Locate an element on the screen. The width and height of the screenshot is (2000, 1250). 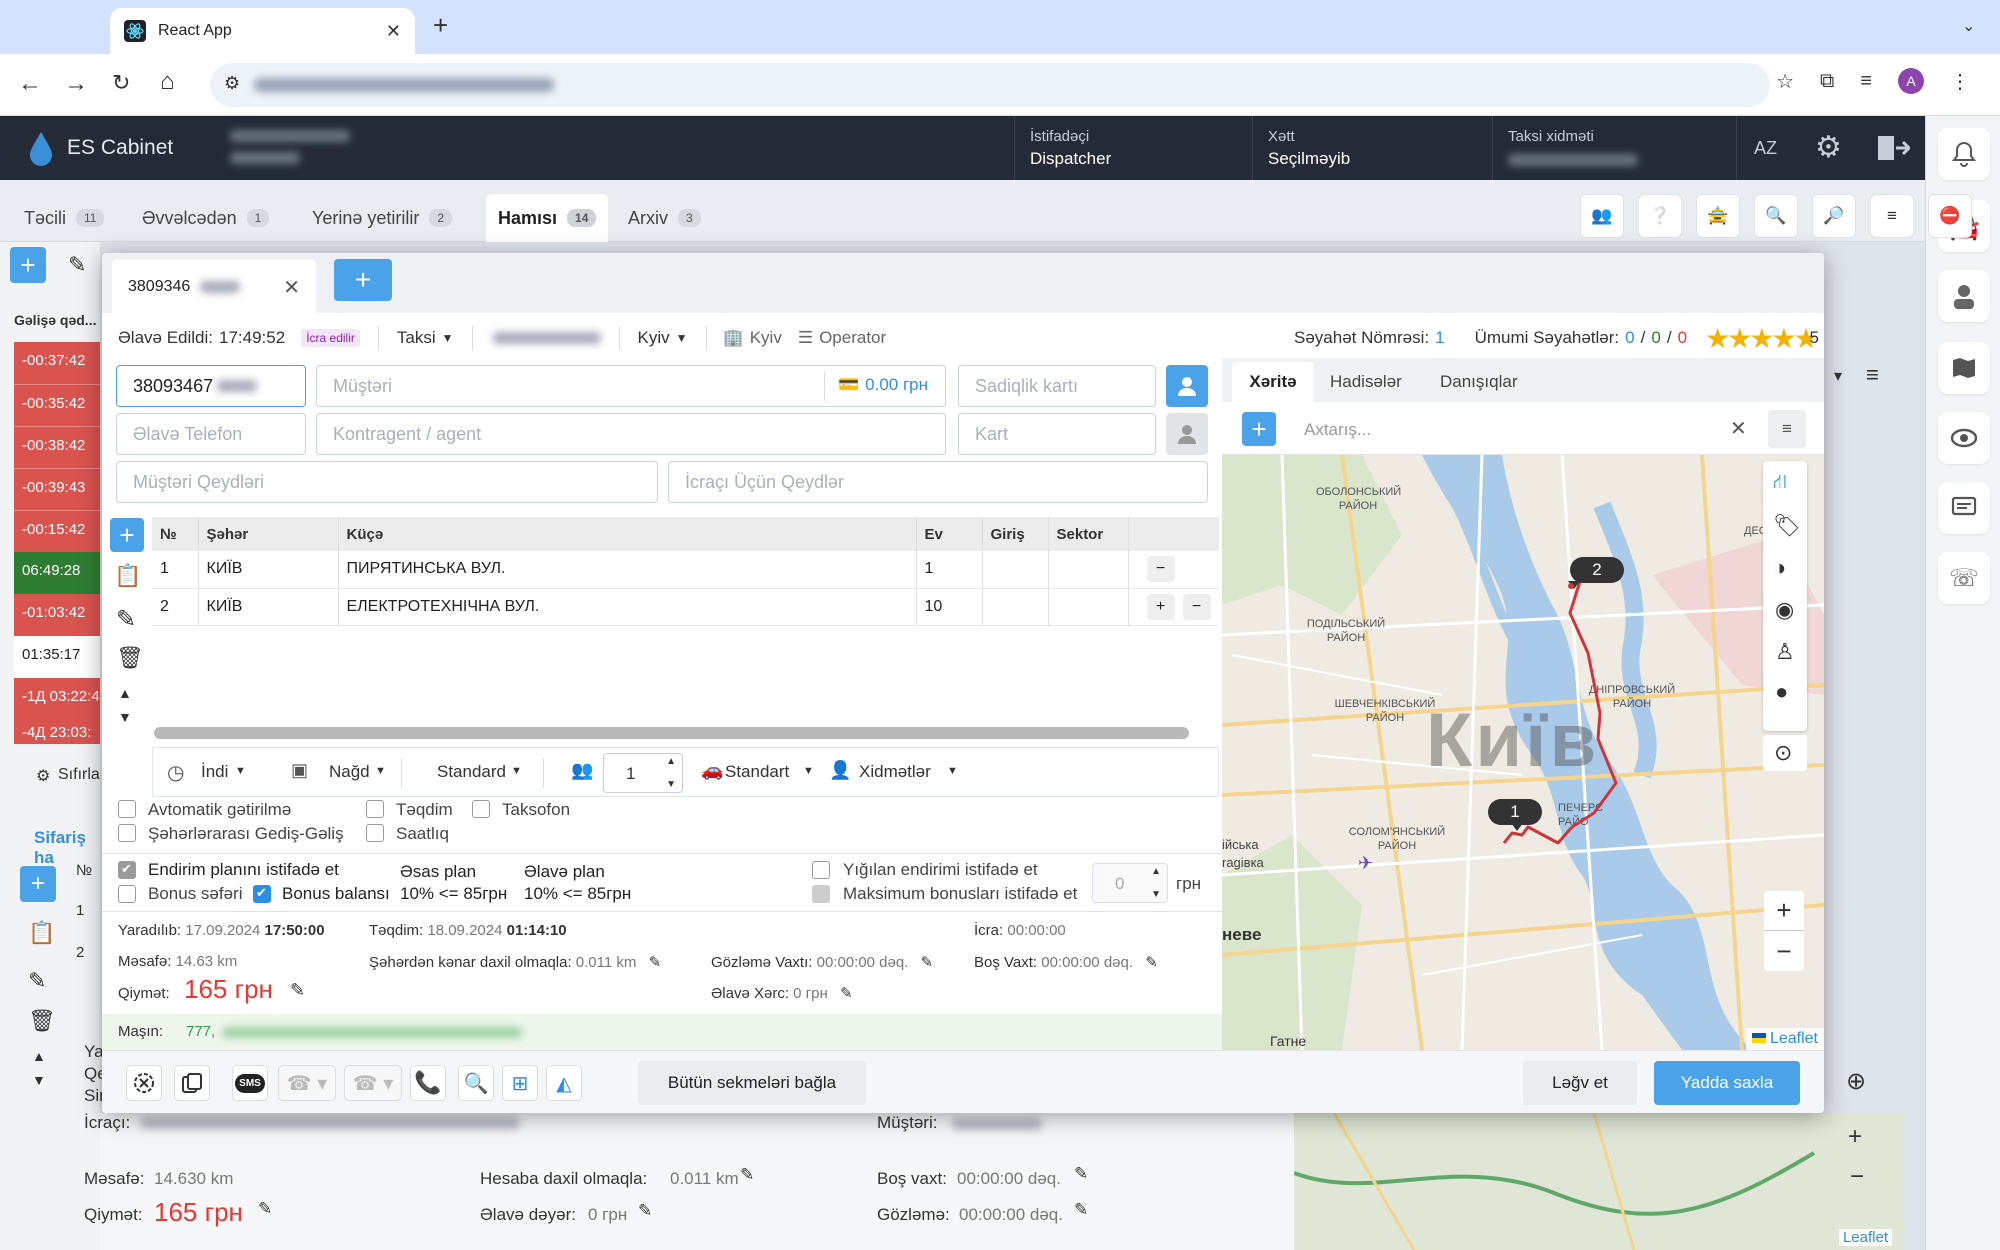
tab-conversations: Danışıqlar is located at coordinates (1478, 382).